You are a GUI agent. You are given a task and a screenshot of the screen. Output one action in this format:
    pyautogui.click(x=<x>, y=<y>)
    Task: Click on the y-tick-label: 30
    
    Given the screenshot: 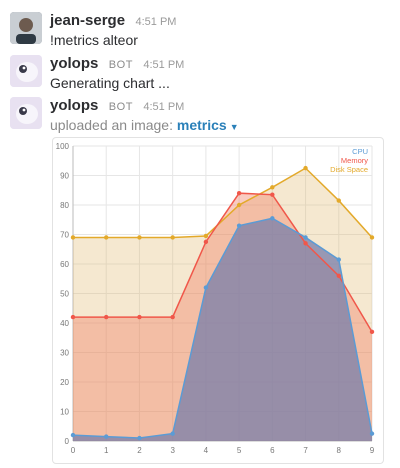 What is the action you would take?
    pyautogui.click(x=64, y=353)
    